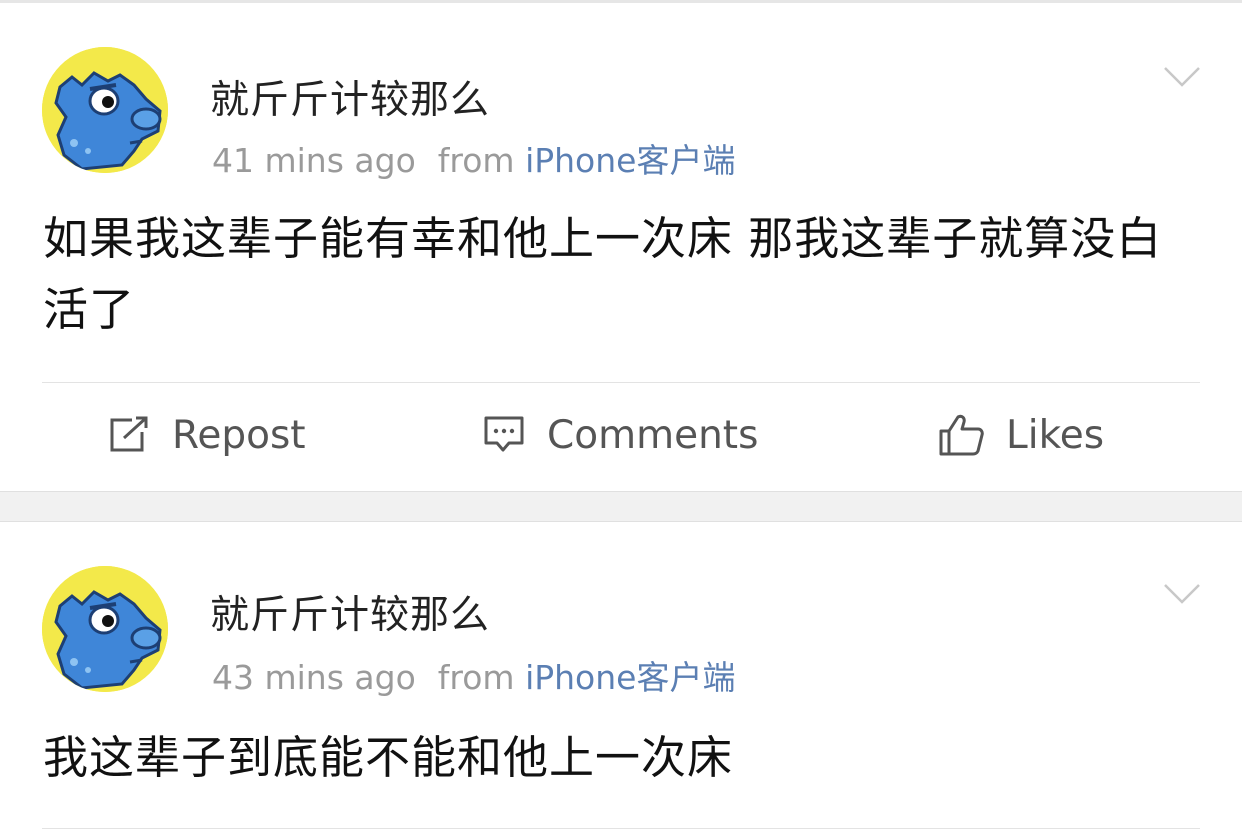 The width and height of the screenshot is (1242, 834). I want to click on like-icon, so click(961, 435).